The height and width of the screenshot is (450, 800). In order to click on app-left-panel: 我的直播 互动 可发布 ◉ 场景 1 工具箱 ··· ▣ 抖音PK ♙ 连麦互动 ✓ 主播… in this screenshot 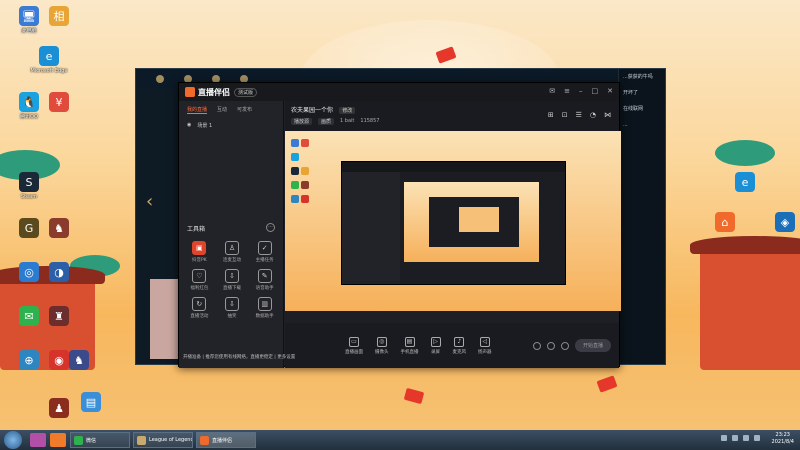, I will do `click(231, 234)`.